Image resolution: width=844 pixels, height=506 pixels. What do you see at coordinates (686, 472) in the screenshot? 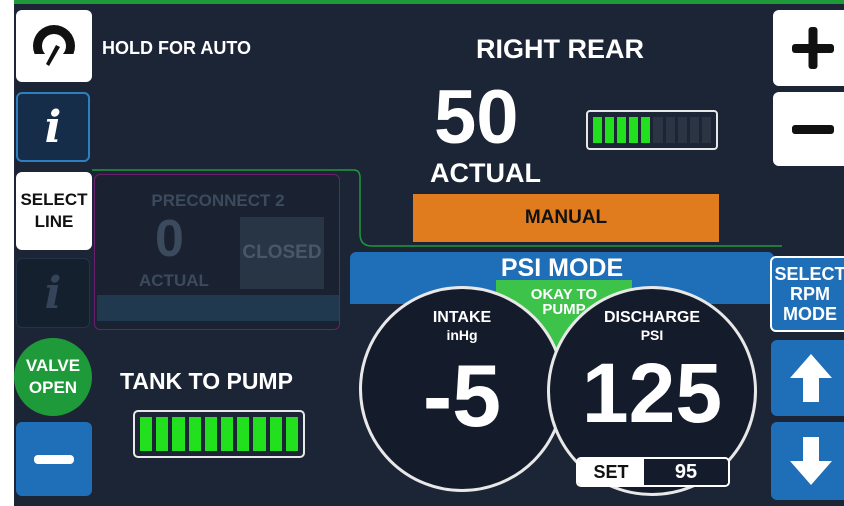
I see `set-value: 95` at bounding box center [686, 472].